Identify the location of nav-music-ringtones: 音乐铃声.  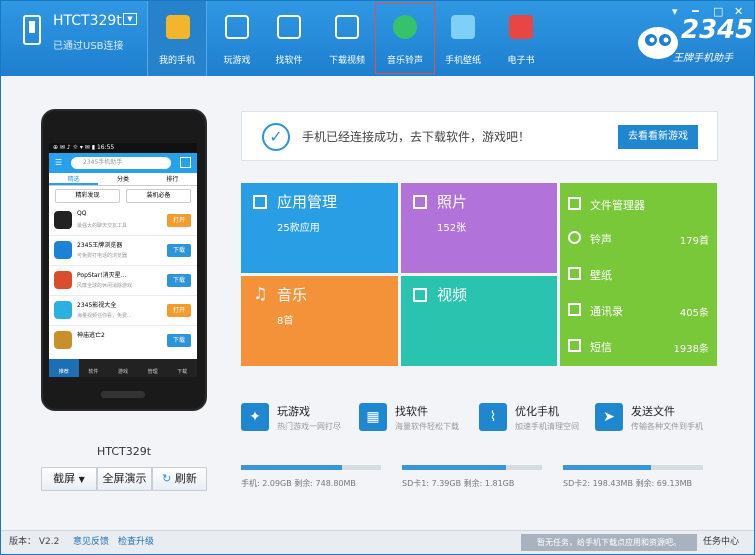
(405, 38).